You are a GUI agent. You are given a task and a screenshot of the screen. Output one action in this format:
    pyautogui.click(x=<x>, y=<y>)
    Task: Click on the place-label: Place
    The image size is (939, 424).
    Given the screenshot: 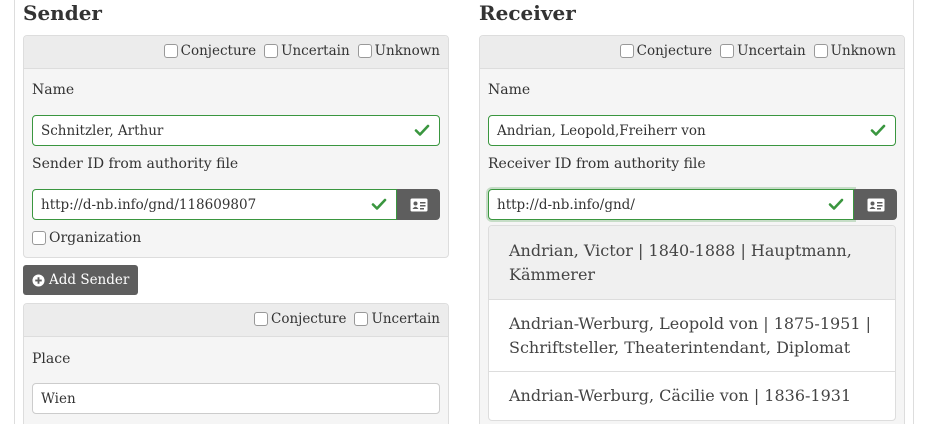 What is the action you would take?
    pyautogui.click(x=51, y=359)
    